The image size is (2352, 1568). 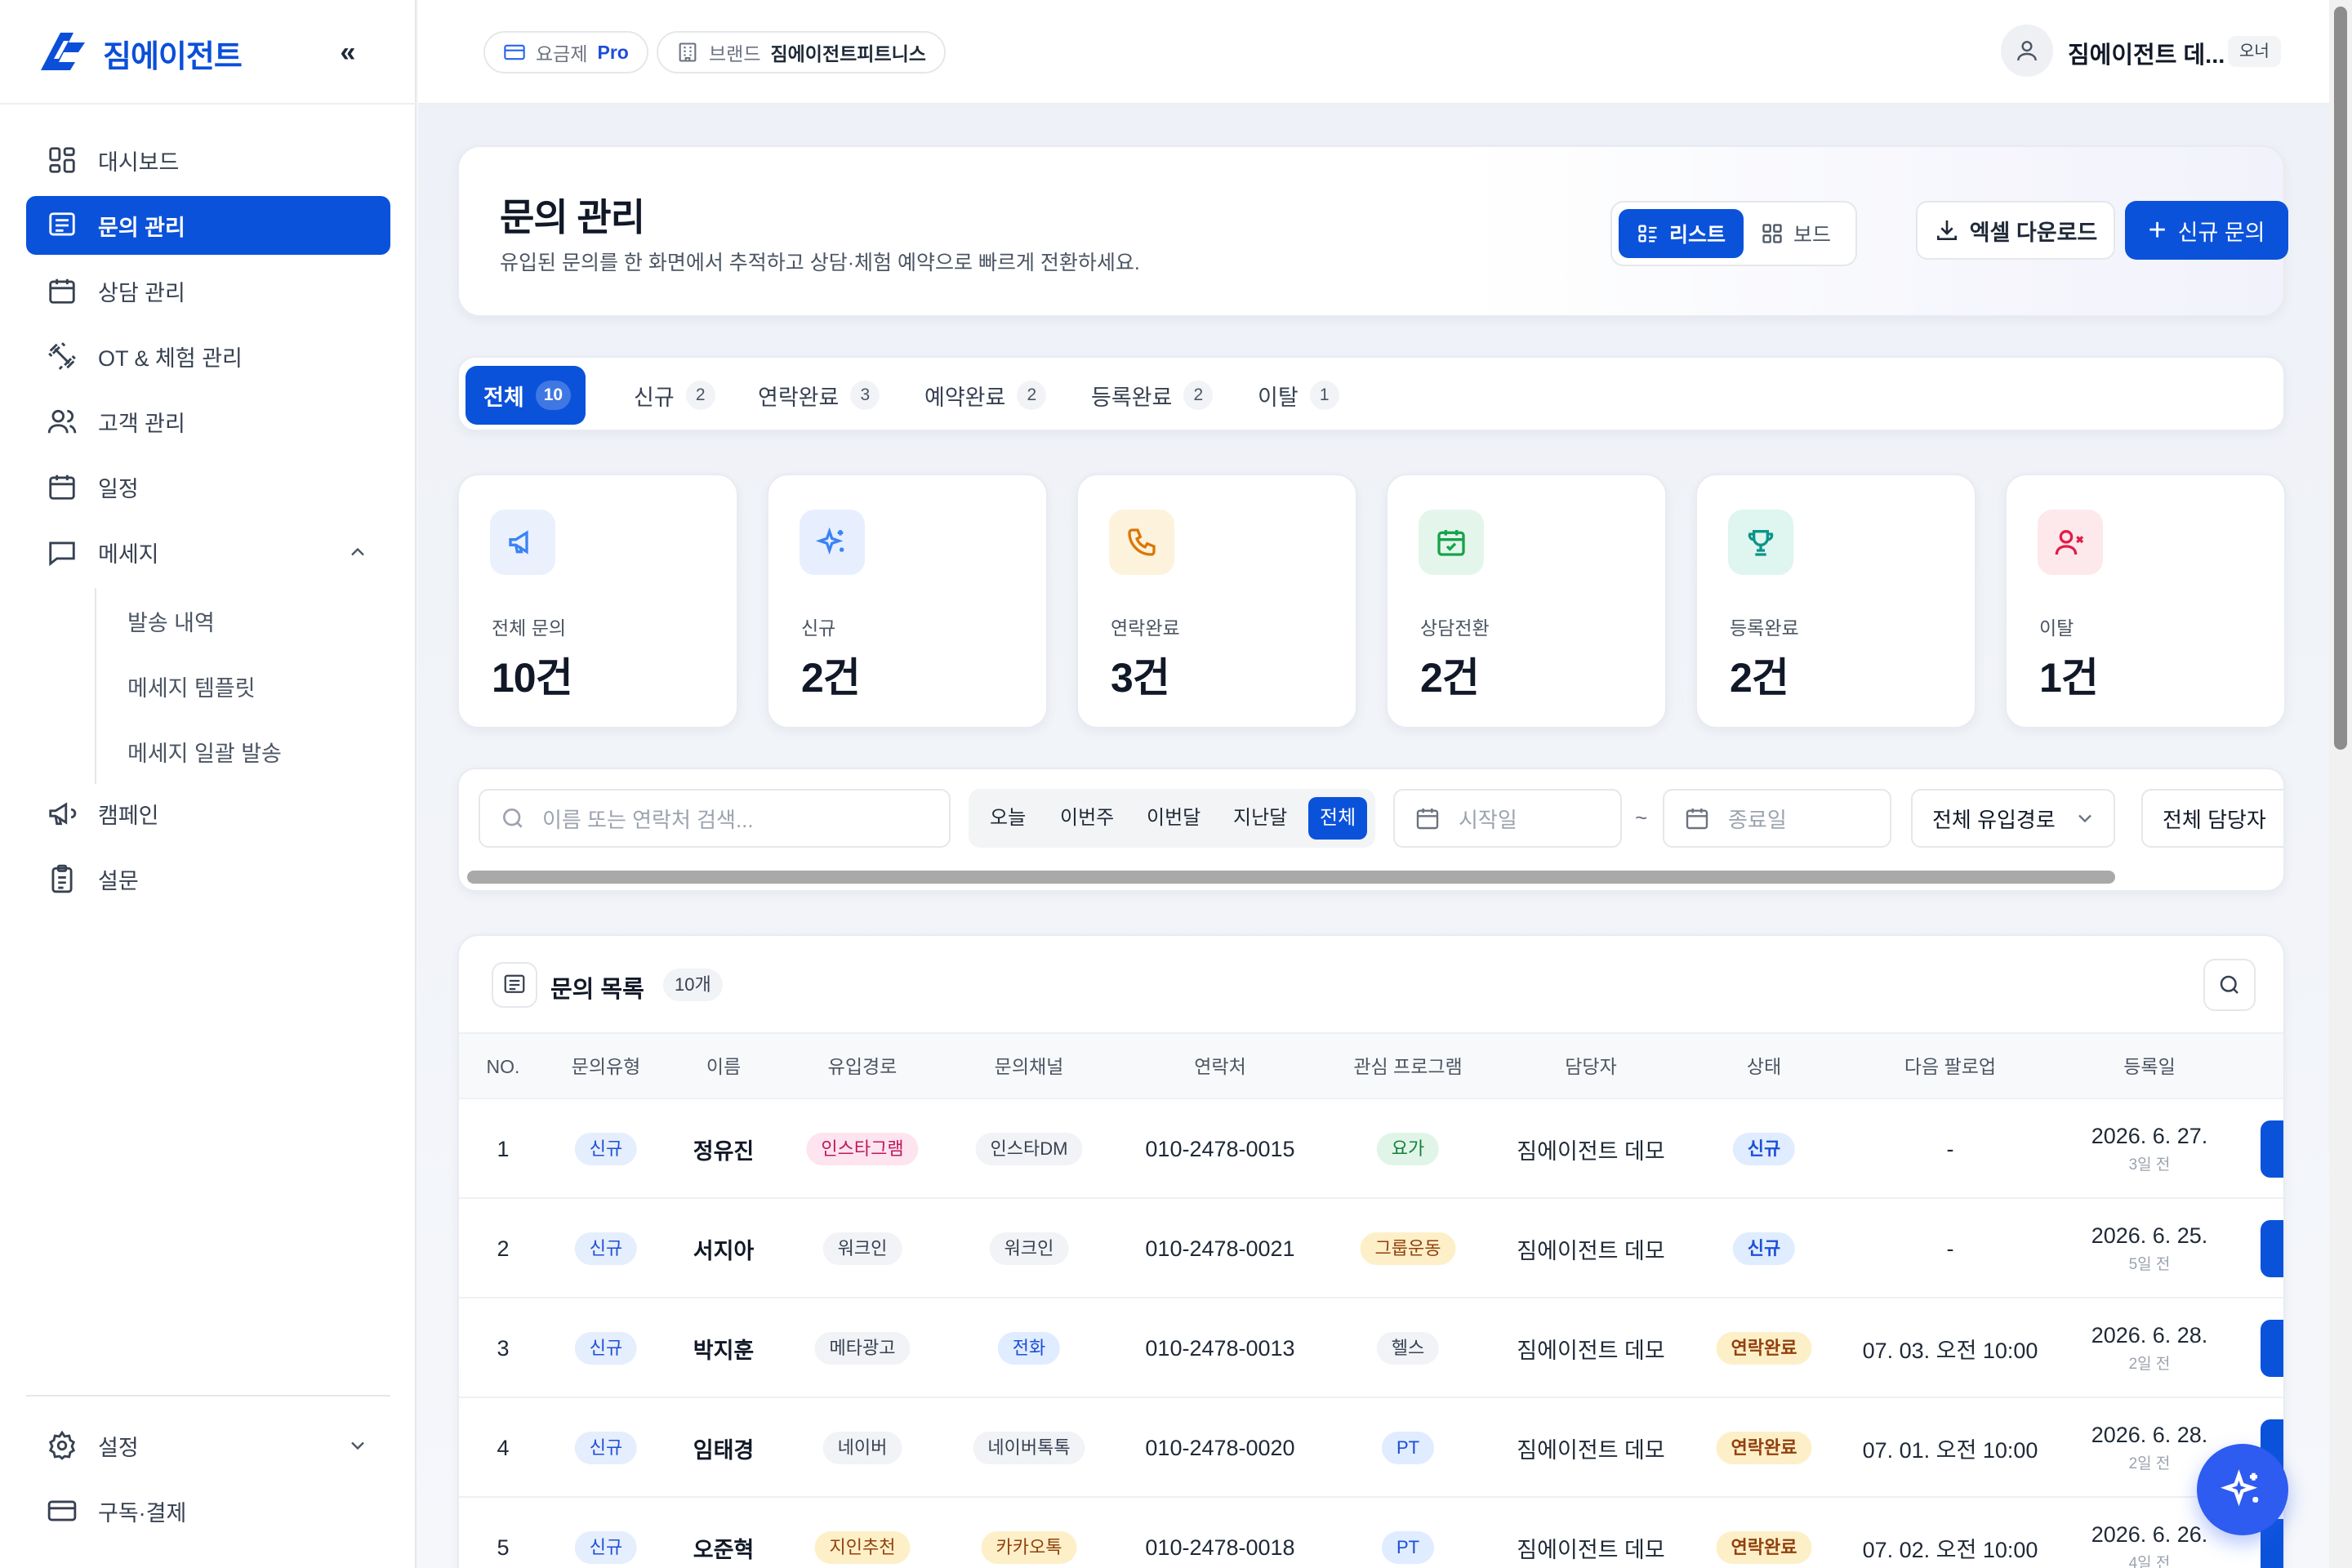 I want to click on new-inquiry-label: 신규 문의, so click(x=2221, y=232).